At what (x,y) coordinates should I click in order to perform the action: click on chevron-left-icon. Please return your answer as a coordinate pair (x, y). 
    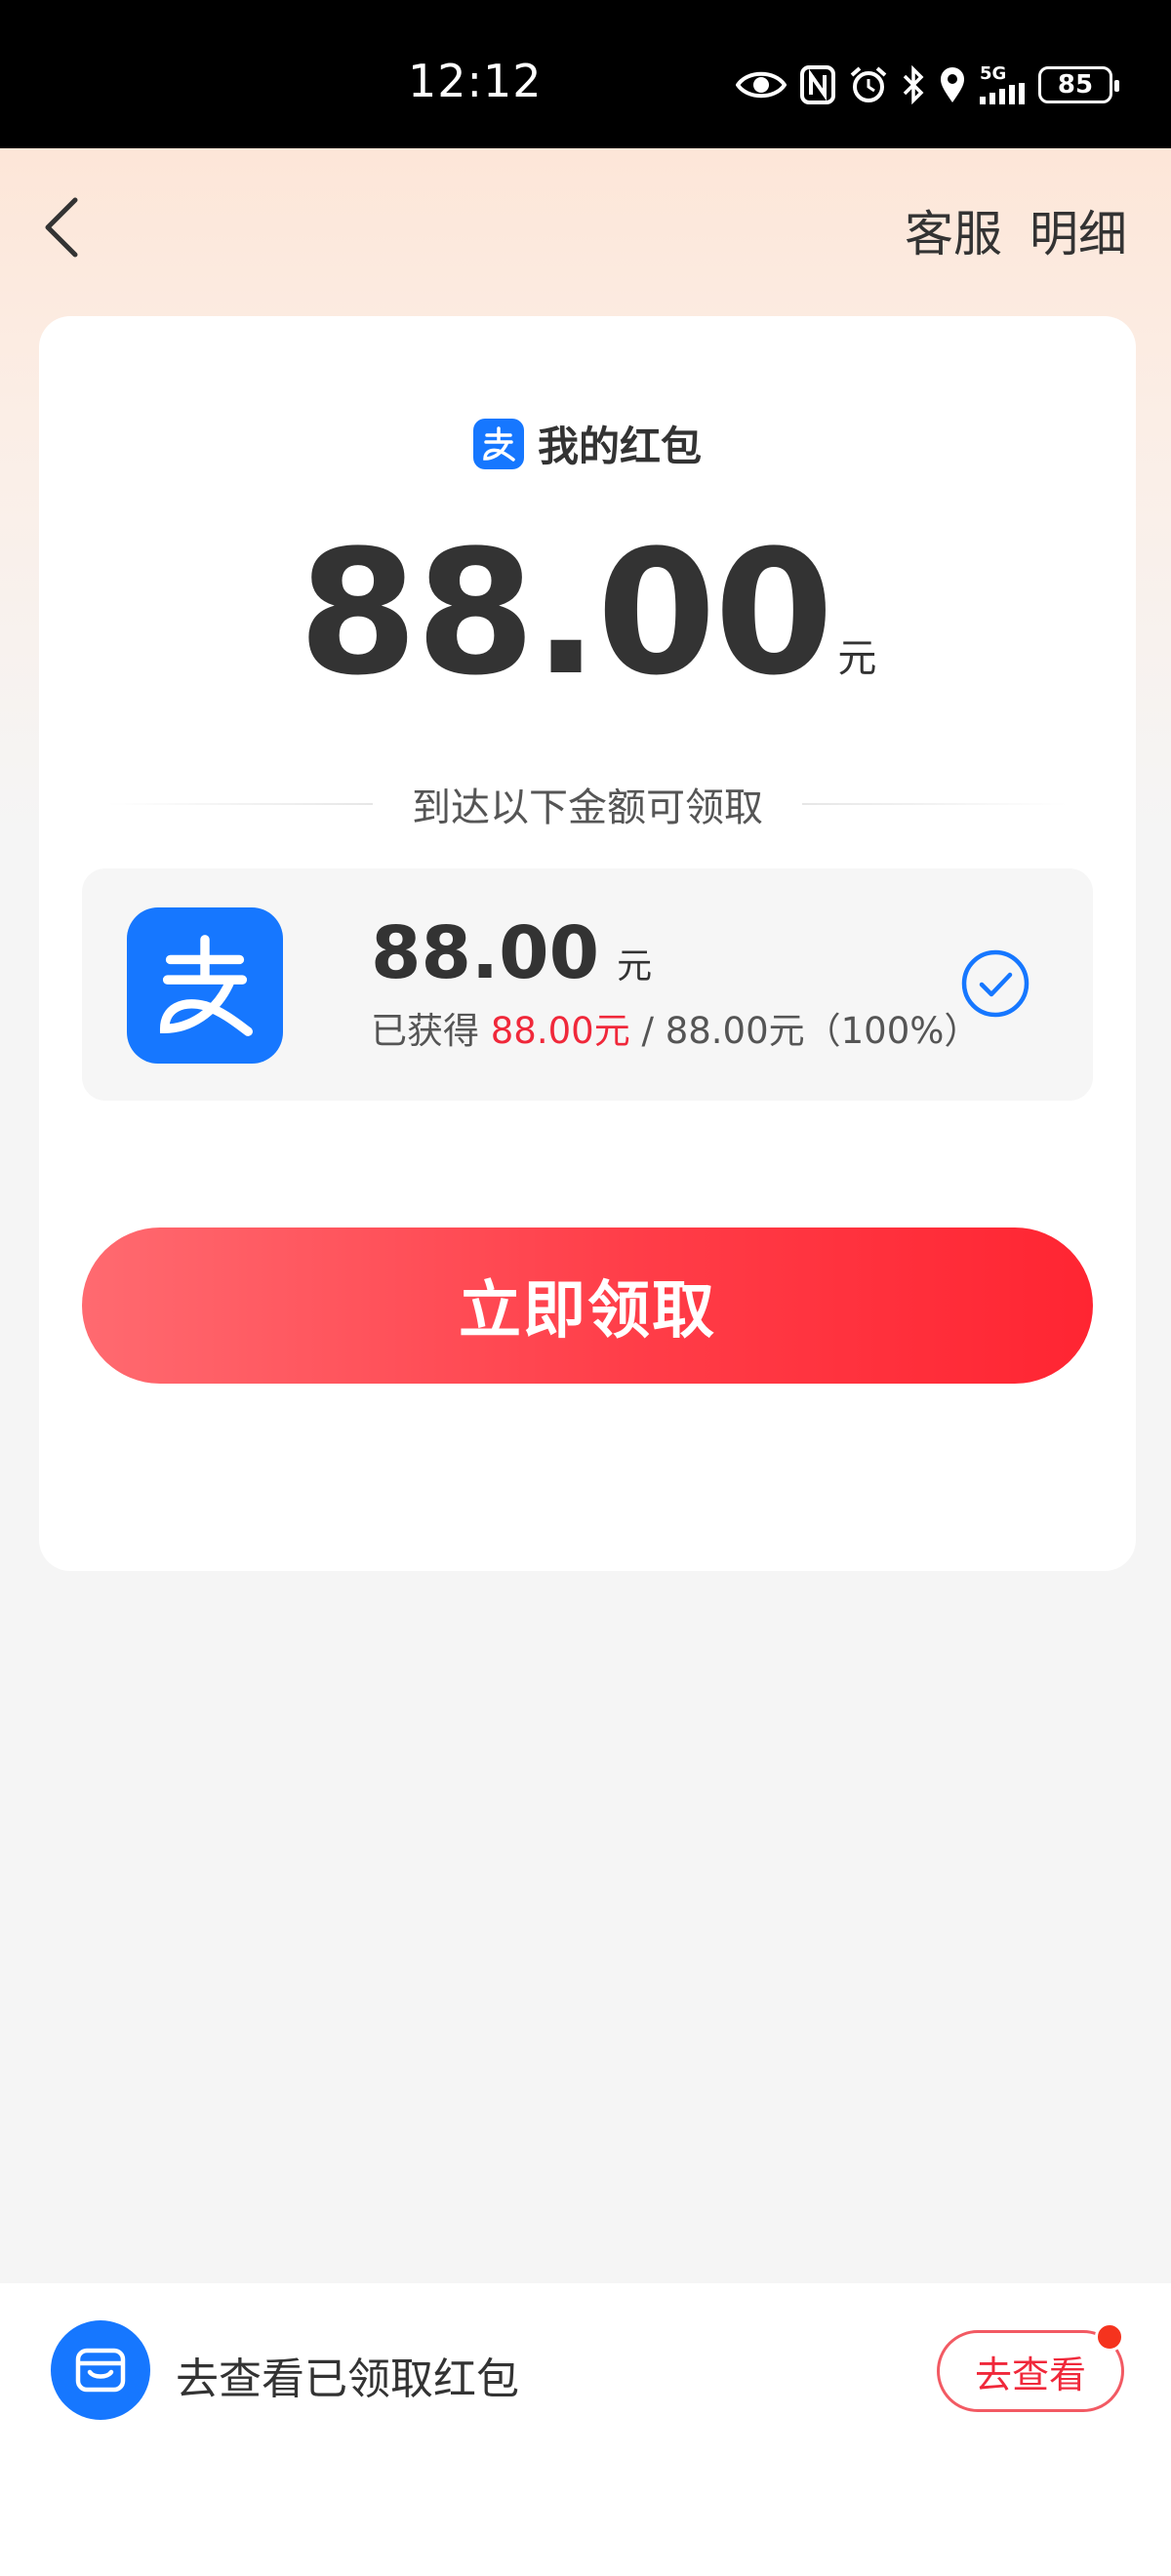
    Looking at the image, I should click on (61, 227).